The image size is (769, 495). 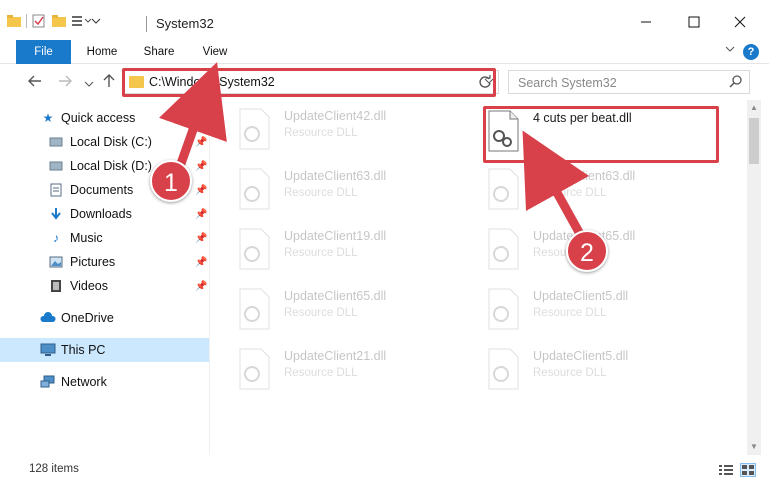 What do you see at coordinates (48, 318) in the screenshot?
I see `cloud-icon` at bounding box center [48, 318].